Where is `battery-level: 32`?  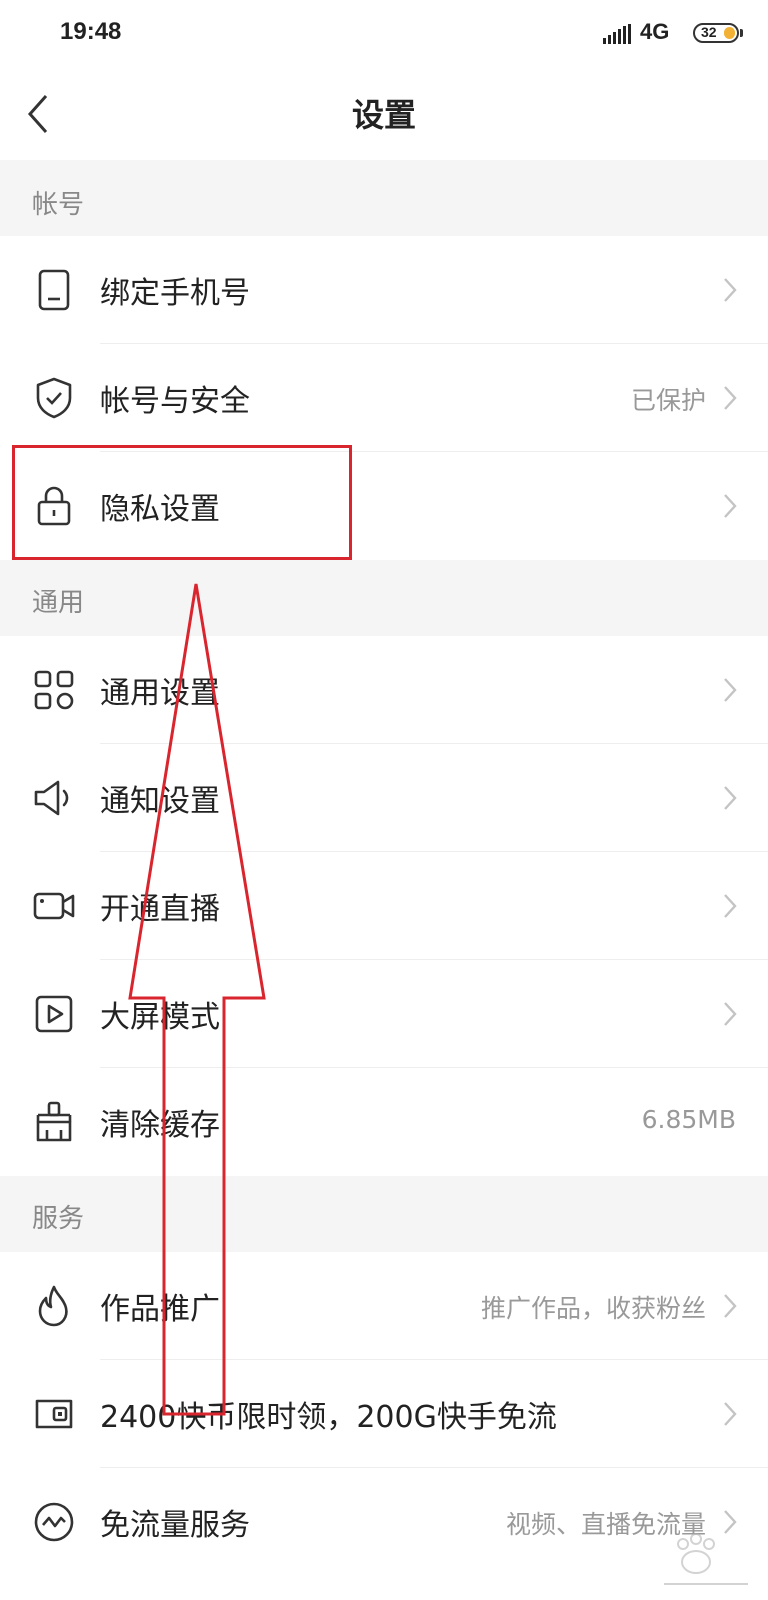 battery-level: 32 is located at coordinates (709, 32).